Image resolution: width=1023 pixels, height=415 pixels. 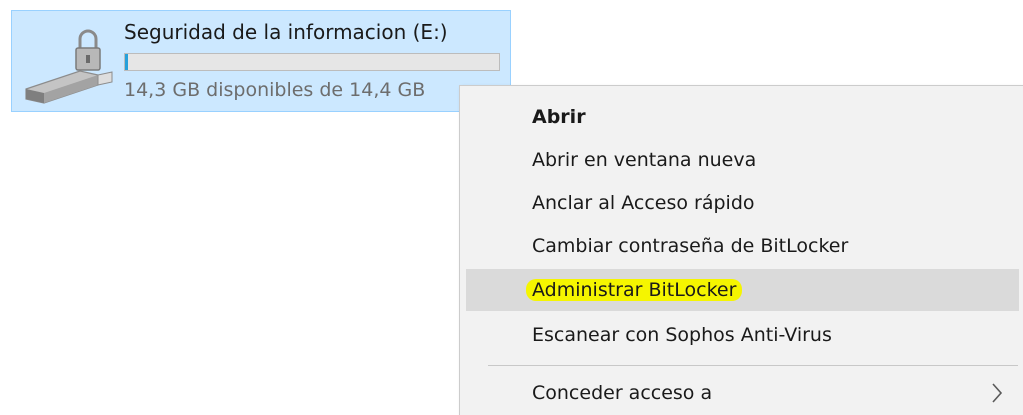 I want to click on menu-item-abrir-en-ventana-nueva: Abrir en ventana nueva, so click(x=742, y=160).